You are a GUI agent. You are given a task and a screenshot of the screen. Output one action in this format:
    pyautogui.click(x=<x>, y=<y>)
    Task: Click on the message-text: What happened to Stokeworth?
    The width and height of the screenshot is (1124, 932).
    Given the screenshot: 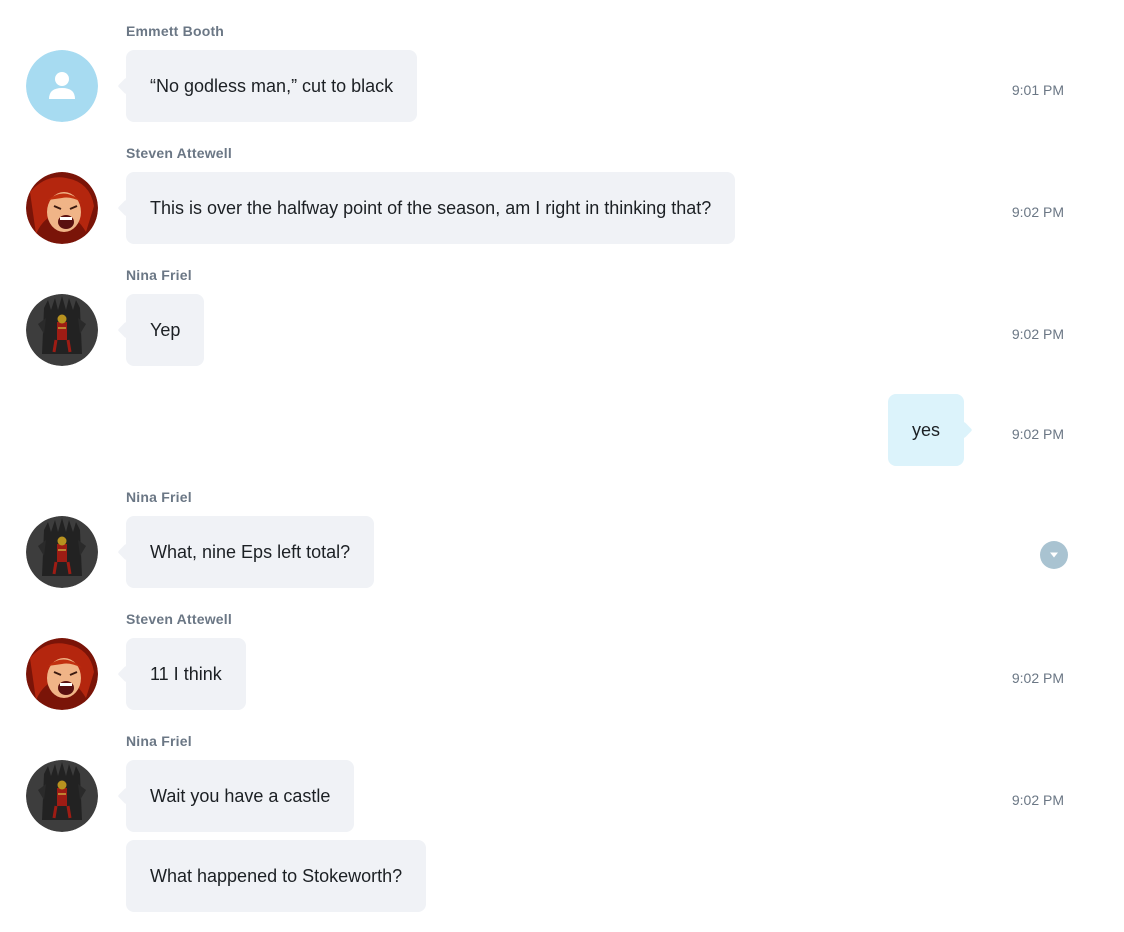 What is the action you would take?
    pyautogui.click(x=276, y=876)
    